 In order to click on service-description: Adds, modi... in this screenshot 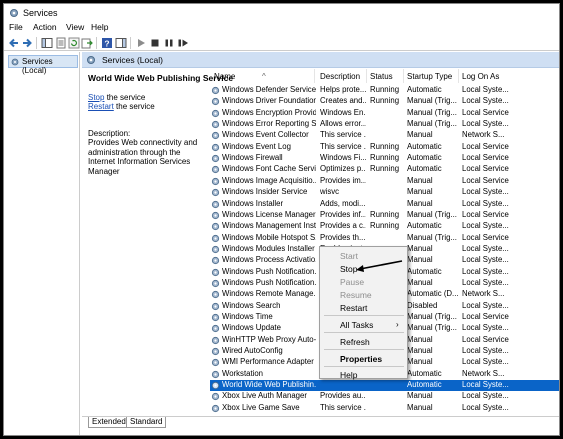, I will do `click(343, 203)`.